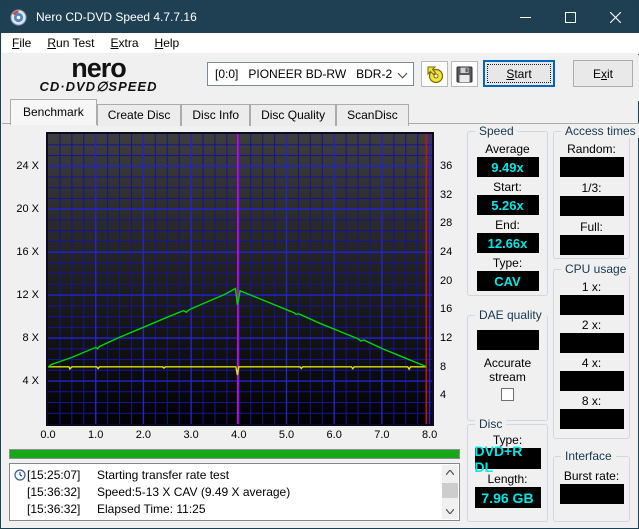 This screenshot has width=639, height=529. What do you see at coordinates (507, 459) in the screenshot?
I see `disc-value: DVD+R DL` at bounding box center [507, 459].